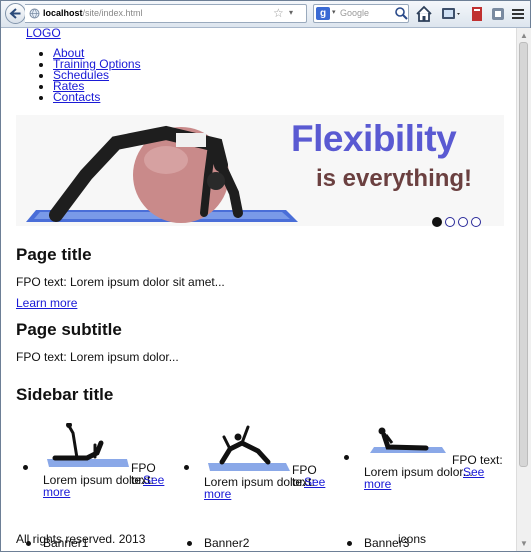  I want to click on screenshot-menu-icon, so click(452, 14).